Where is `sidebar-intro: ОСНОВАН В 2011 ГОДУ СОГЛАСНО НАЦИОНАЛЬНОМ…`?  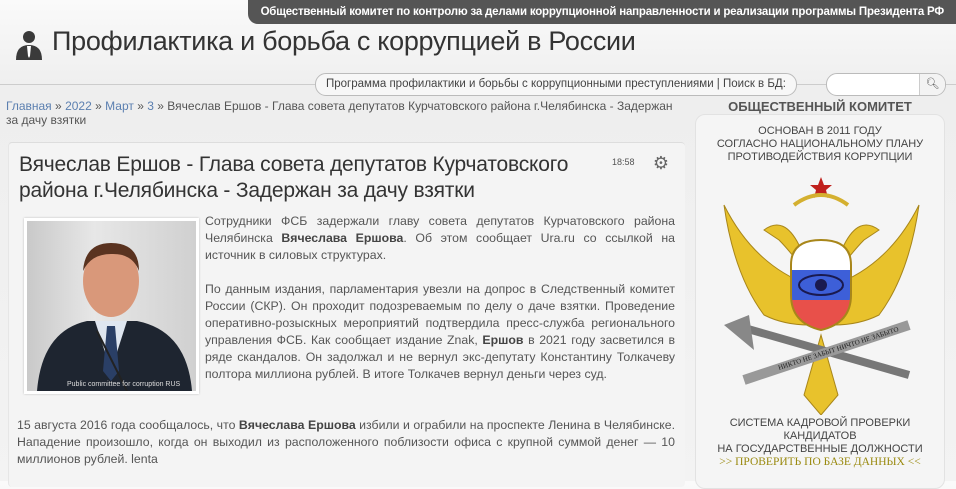 sidebar-intro: ОСНОВАН В 2011 ГОДУ СОГЛАСНО НАЦИОНАЛЬНОМ… is located at coordinates (820, 144).